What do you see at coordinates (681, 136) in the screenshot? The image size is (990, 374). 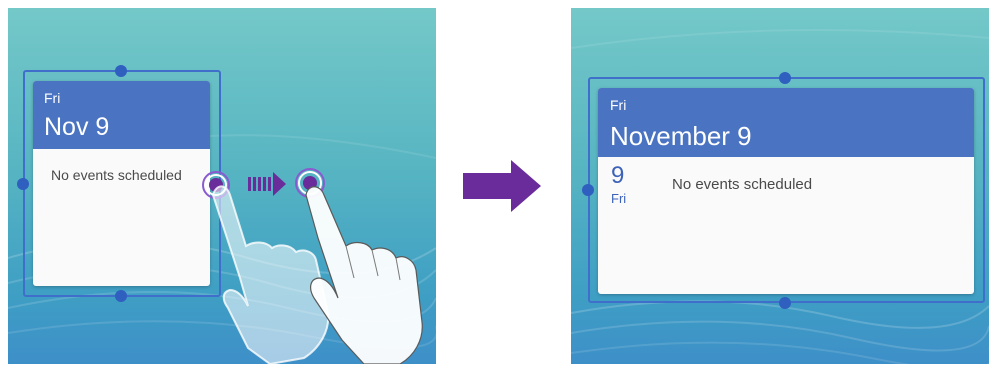 I see `widget-date-label: November 9` at bounding box center [681, 136].